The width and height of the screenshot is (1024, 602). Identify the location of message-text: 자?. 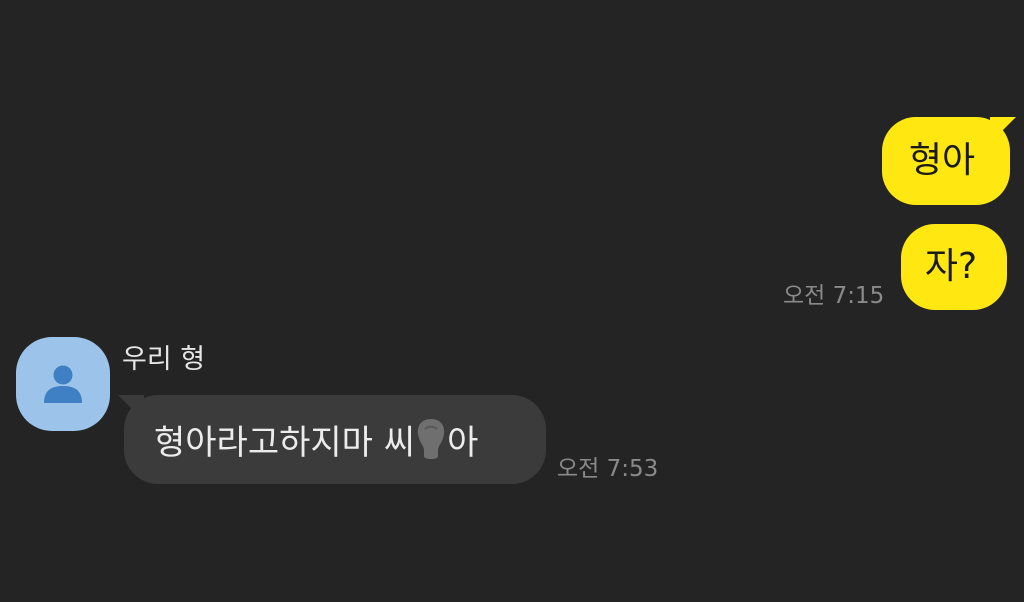
(951, 266).